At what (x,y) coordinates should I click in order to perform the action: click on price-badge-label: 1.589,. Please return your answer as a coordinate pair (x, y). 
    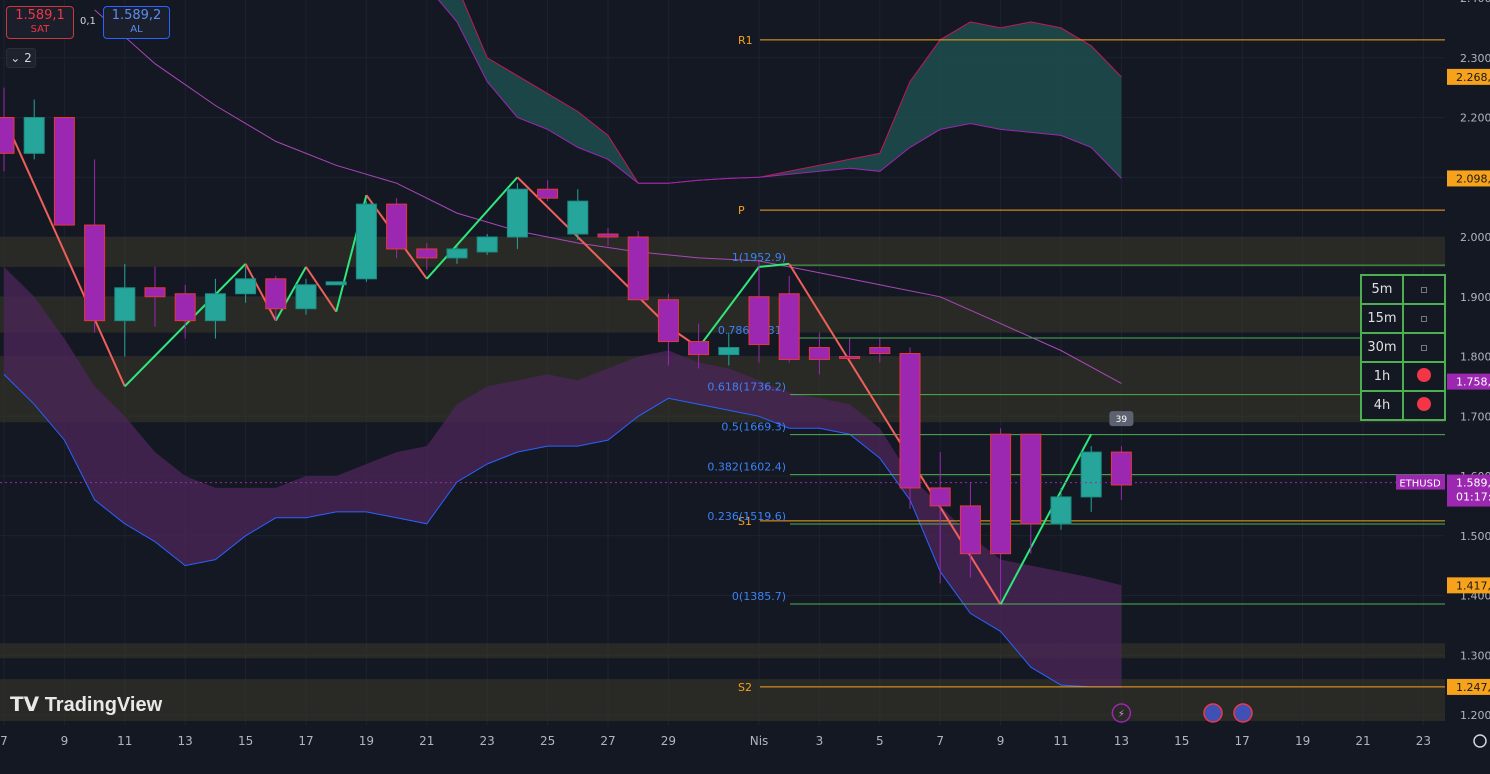
    Looking at the image, I should click on (1473, 483).